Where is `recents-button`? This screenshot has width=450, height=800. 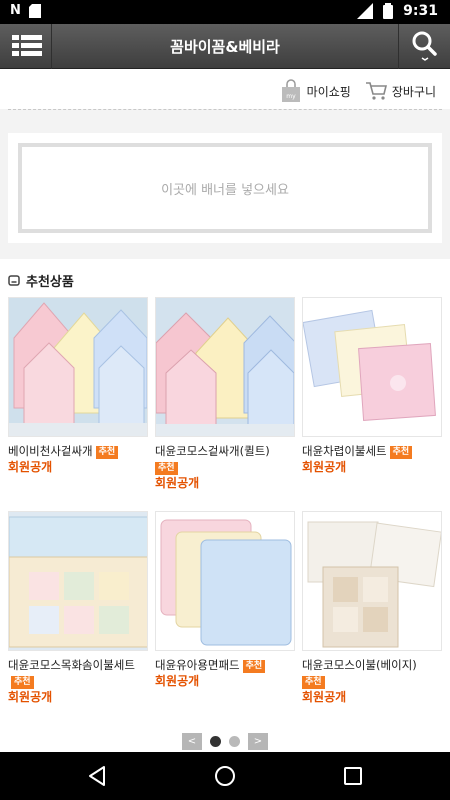 recents-button is located at coordinates (353, 776).